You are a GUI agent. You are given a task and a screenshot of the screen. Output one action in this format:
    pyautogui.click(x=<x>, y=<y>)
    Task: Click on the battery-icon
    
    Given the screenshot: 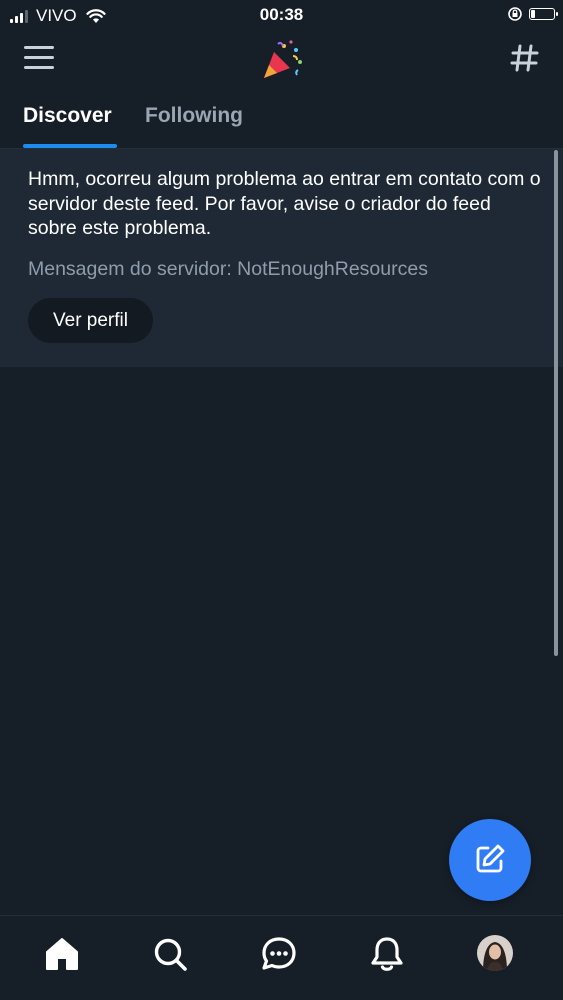 What is the action you would take?
    pyautogui.click(x=543, y=14)
    